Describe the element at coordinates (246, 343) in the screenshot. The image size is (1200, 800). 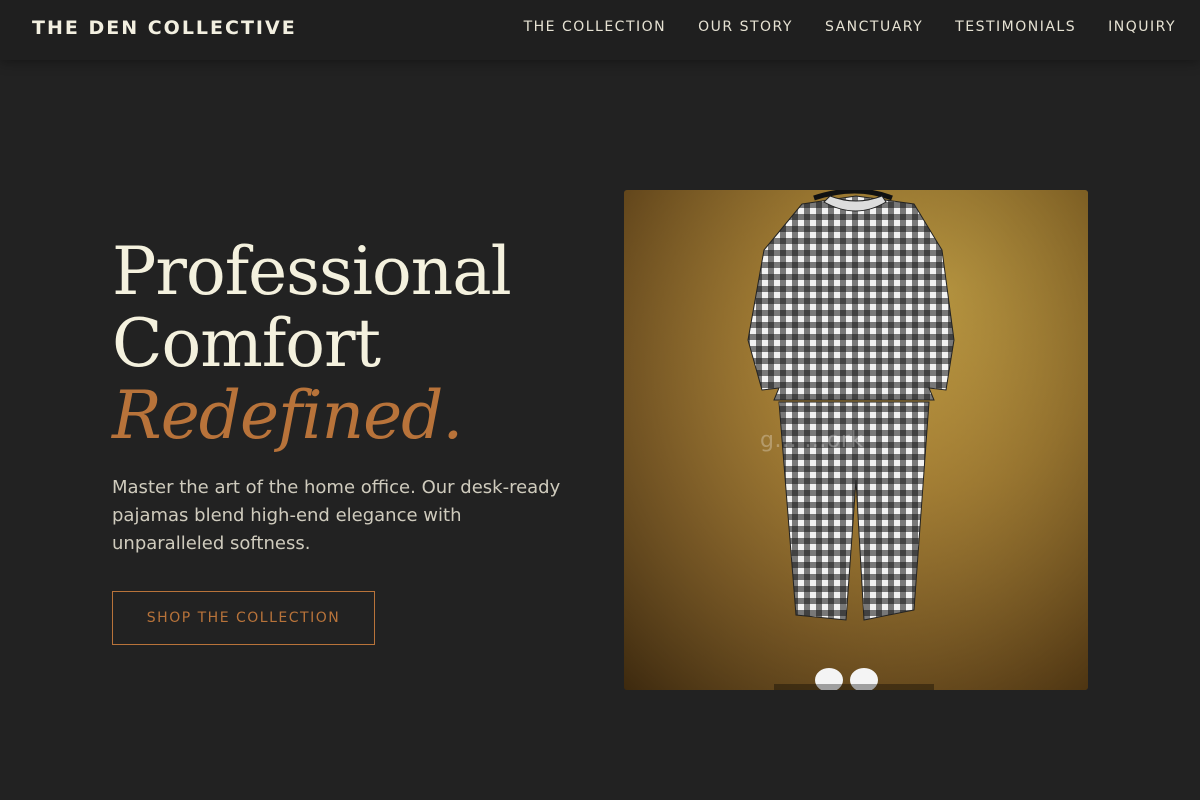
I see `headline-line-2: Comfort` at that location.